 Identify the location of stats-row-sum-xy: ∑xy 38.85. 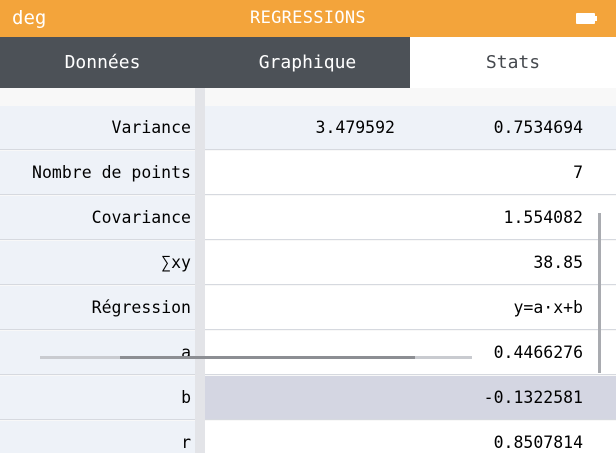
(308, 263).